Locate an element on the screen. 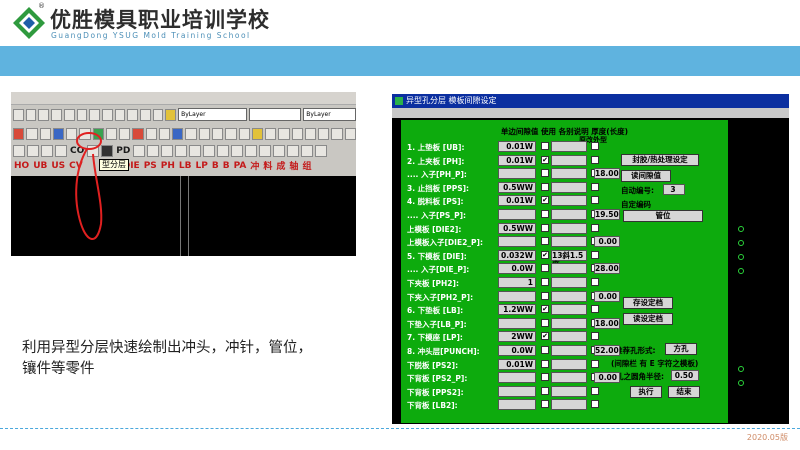  thickness-field: 52.00 is located at coordinates (607, 350).